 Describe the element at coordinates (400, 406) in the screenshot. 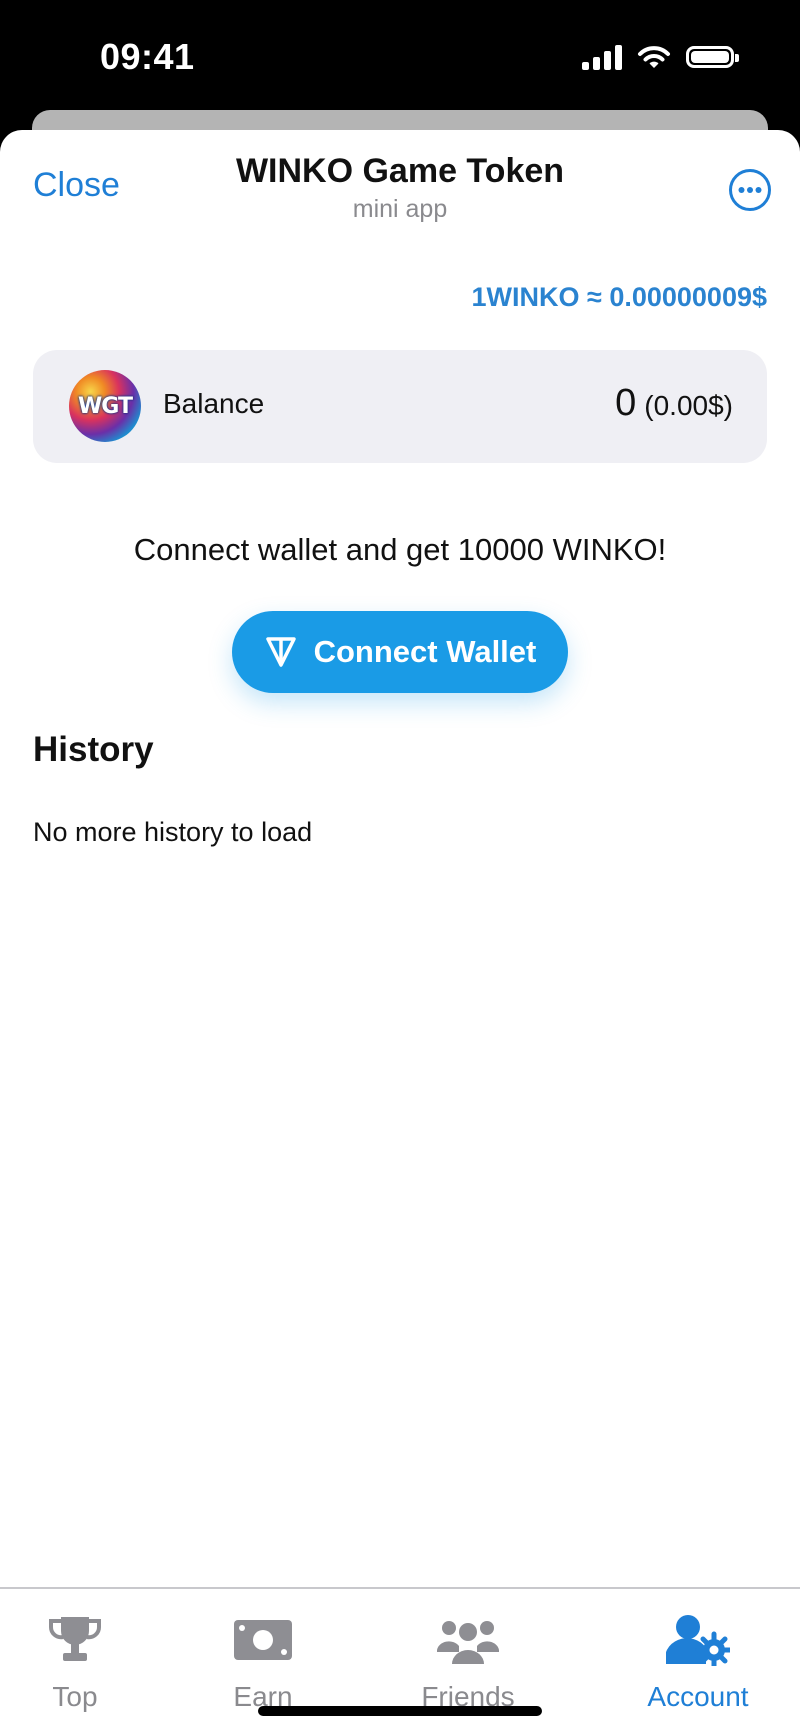

I see `balance-card: WGT Balance 0 (0.00$)` at that location.